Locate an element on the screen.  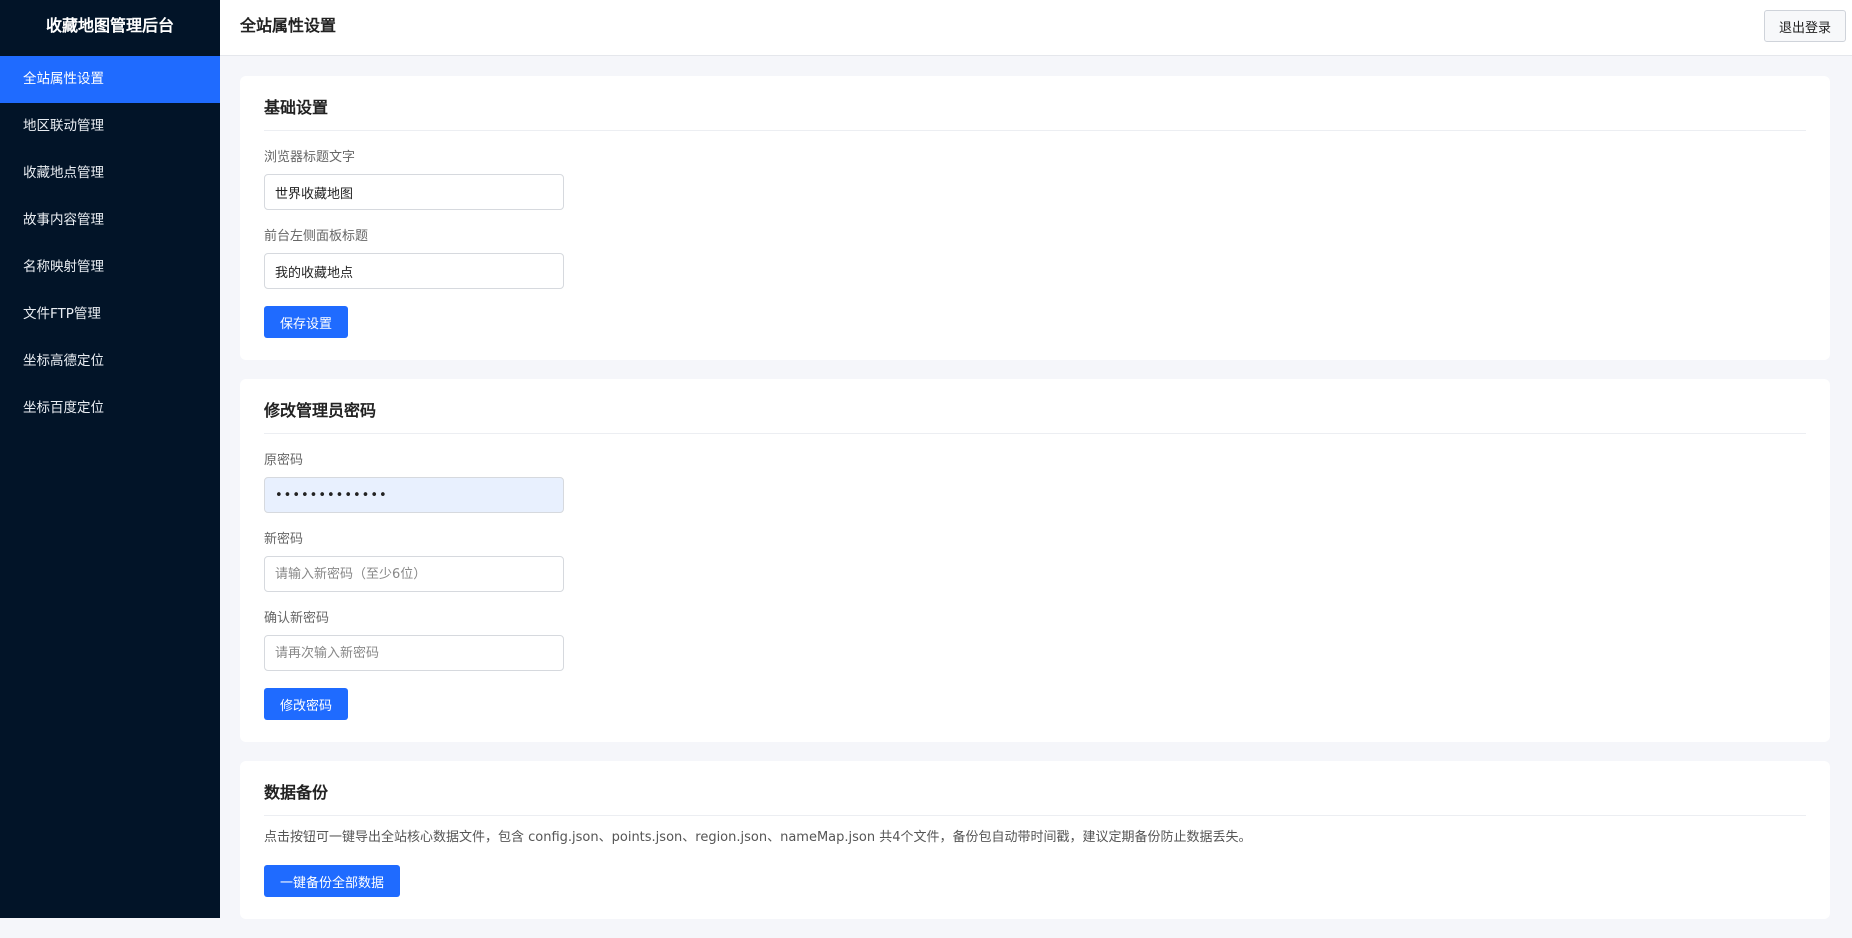
sidebar-item-amap-coords: 坐标高德定位 is located at coordinates (110, 361).